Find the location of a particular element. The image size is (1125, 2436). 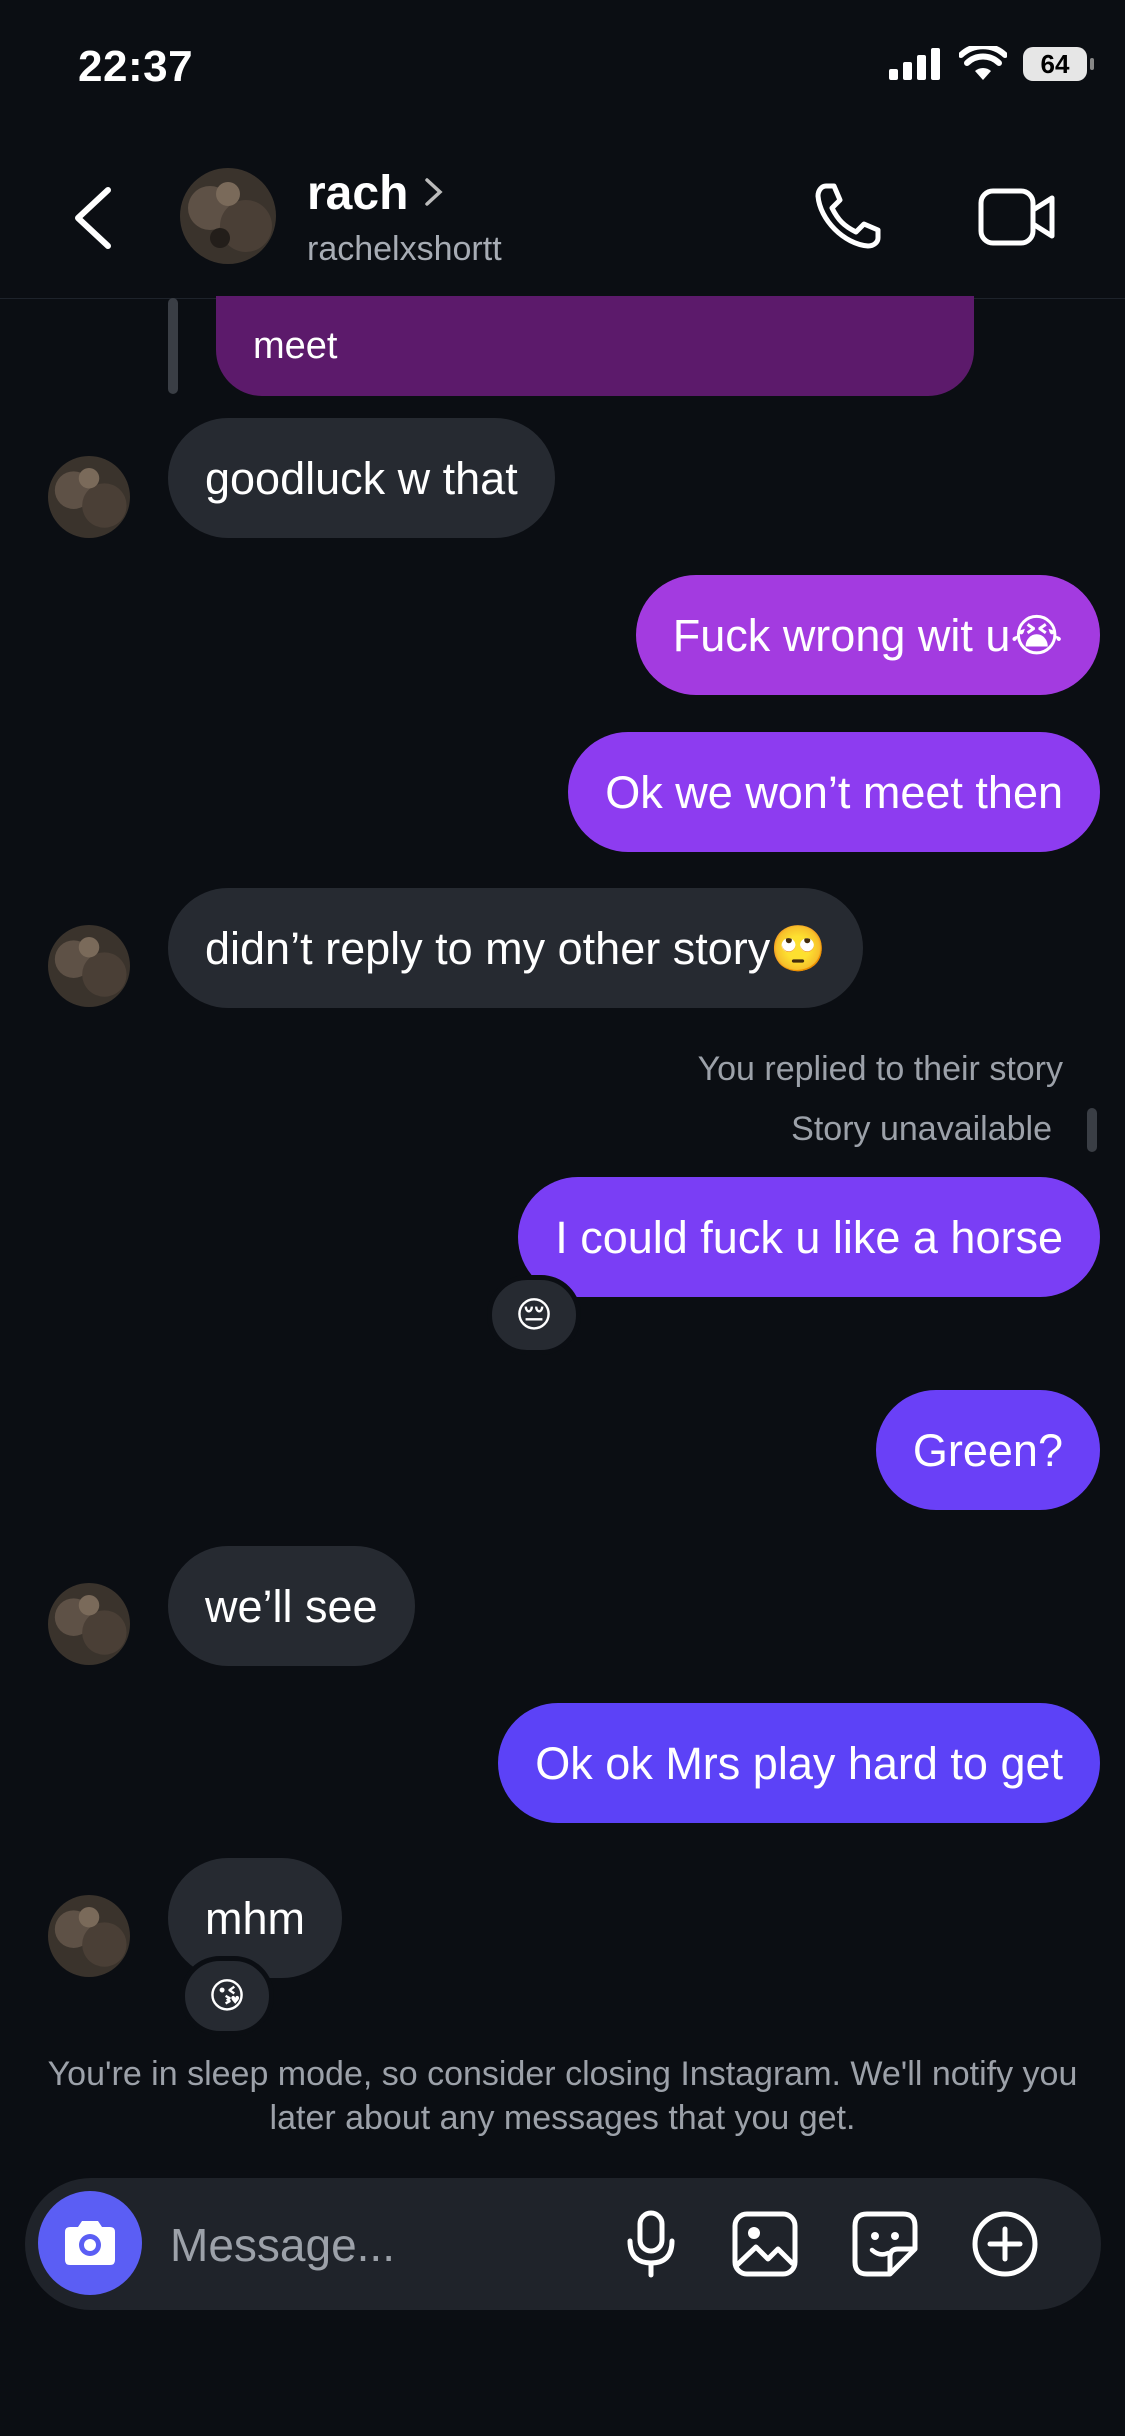

phone-icon is located at coordinates (848, 216).